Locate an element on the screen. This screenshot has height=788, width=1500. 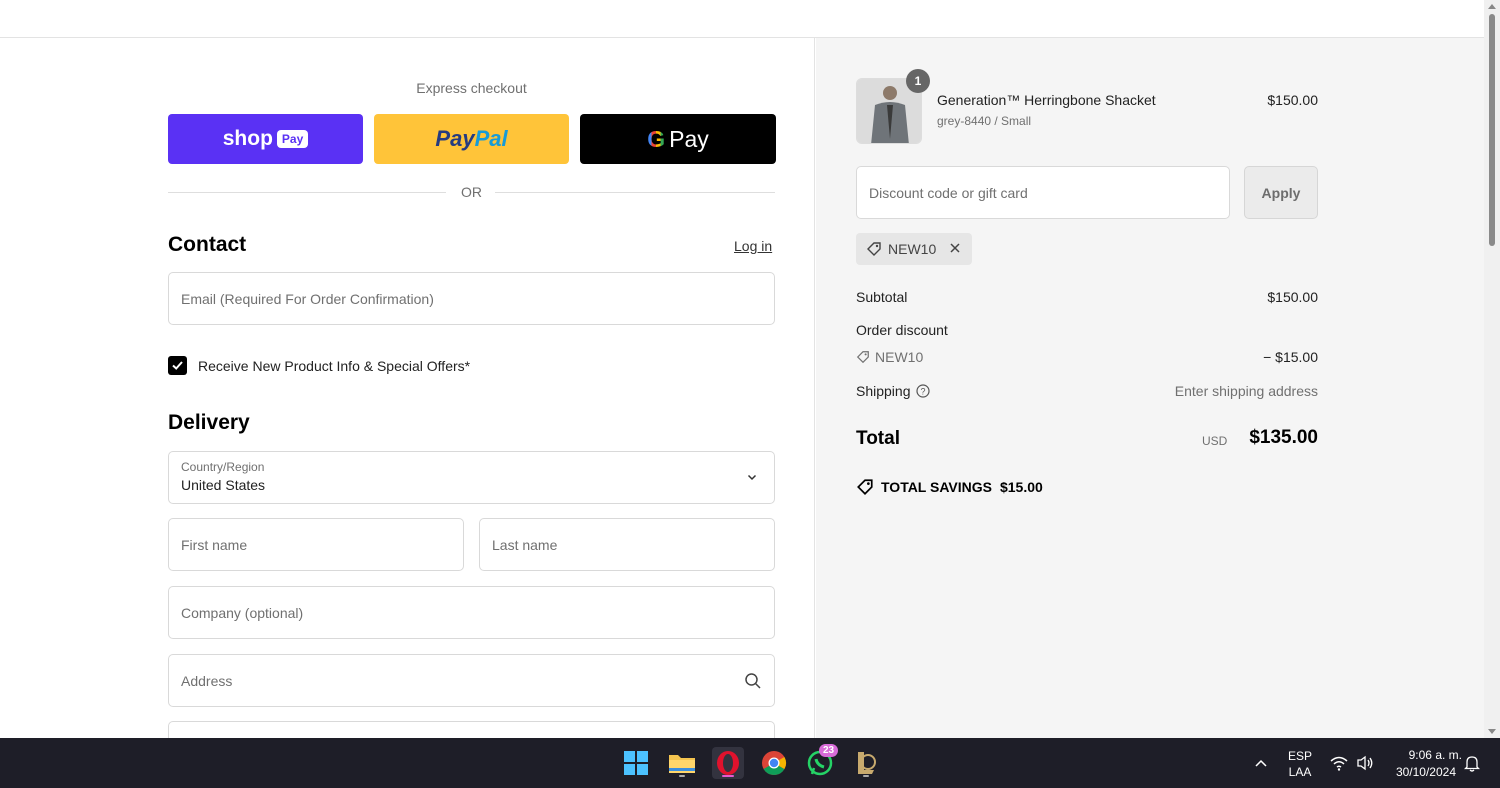
paypal-button: Pay Pal is located at coordinates (471, 139).